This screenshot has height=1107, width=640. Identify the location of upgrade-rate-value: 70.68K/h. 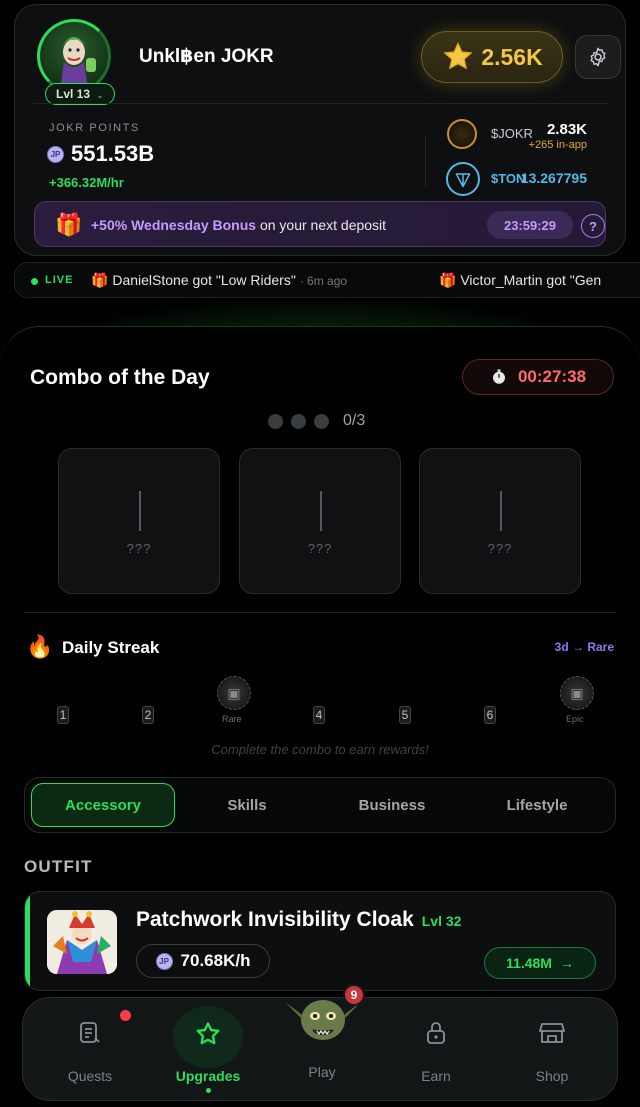
(215, 960).